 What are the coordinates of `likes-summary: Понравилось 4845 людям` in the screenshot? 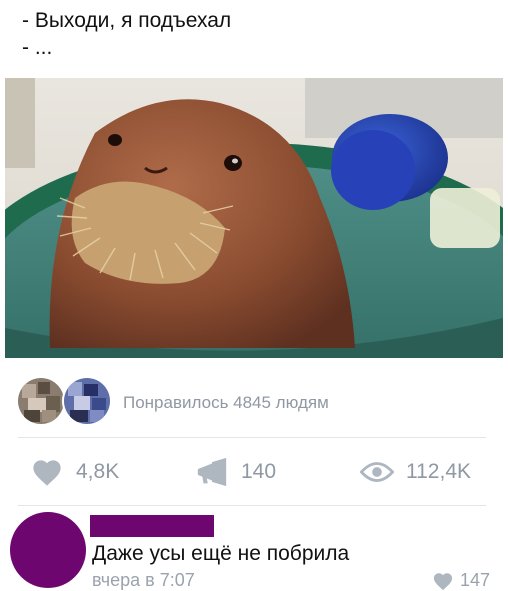 It's located at (258, 402).